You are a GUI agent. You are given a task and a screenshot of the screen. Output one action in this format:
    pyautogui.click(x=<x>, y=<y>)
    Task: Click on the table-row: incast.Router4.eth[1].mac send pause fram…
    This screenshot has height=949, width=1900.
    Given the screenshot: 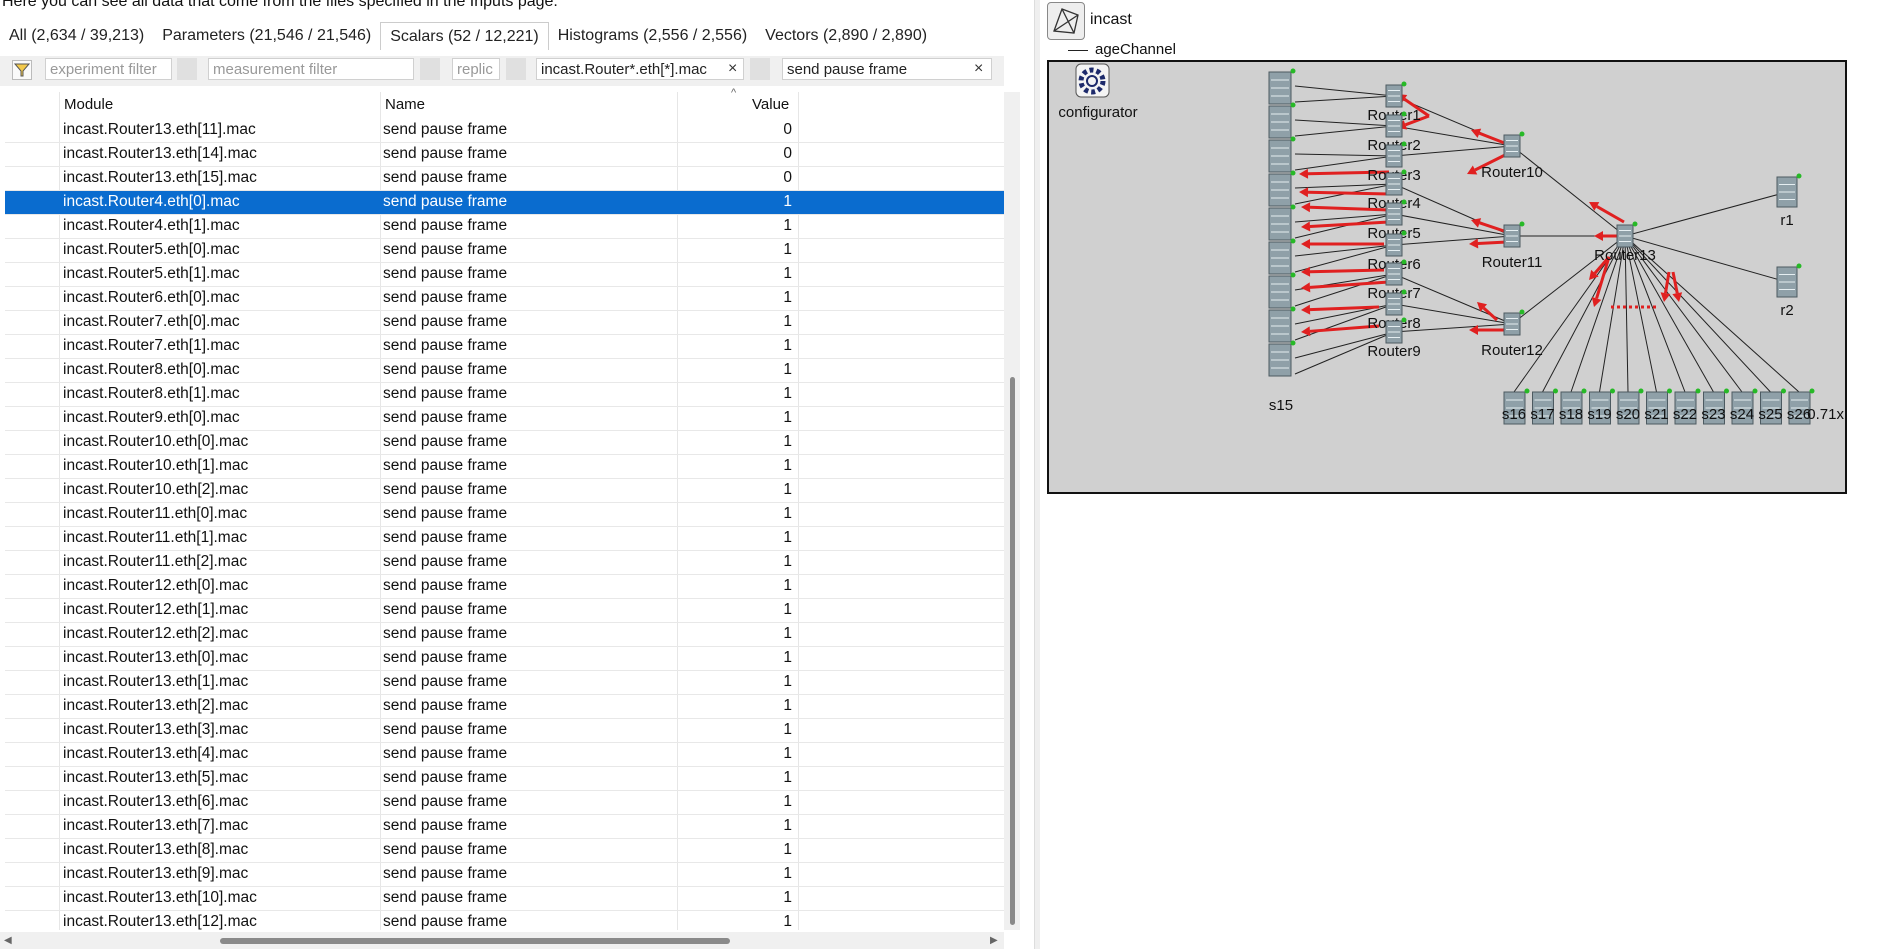 What is the action you would take?
    pyautogui.click(x=504, y=227)
    